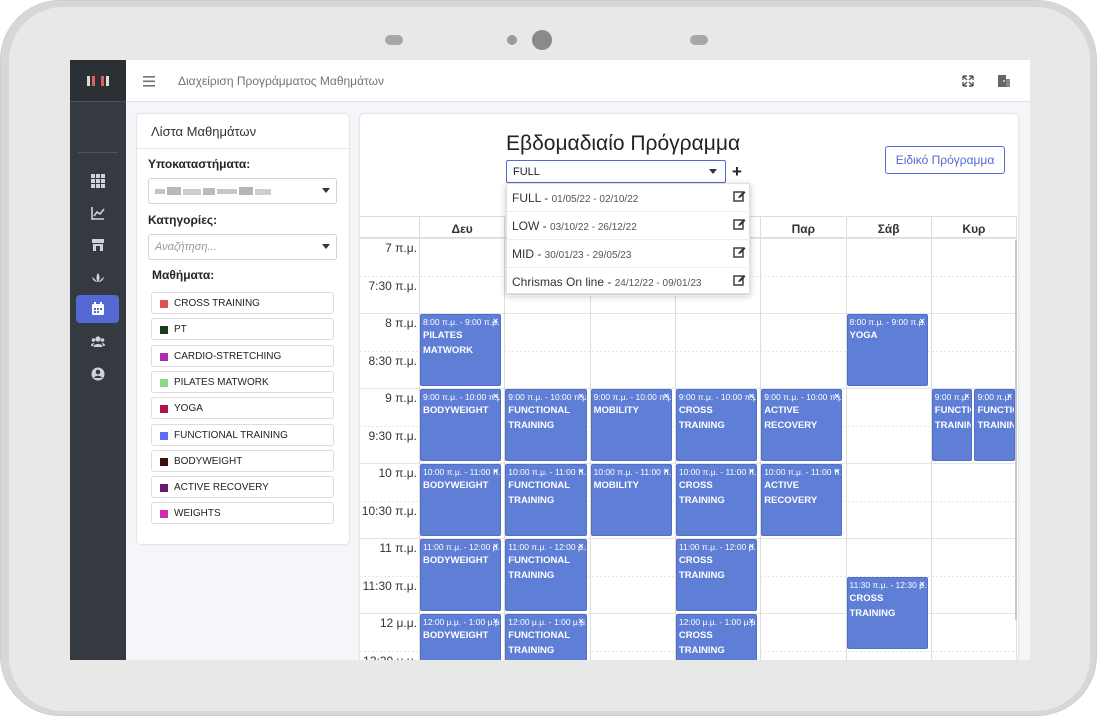 The image size is (1097, 716). Describe the element at coordinates (183, 220) in the screenshot. I see `categories-label: Κατηγορίες:` at that location.